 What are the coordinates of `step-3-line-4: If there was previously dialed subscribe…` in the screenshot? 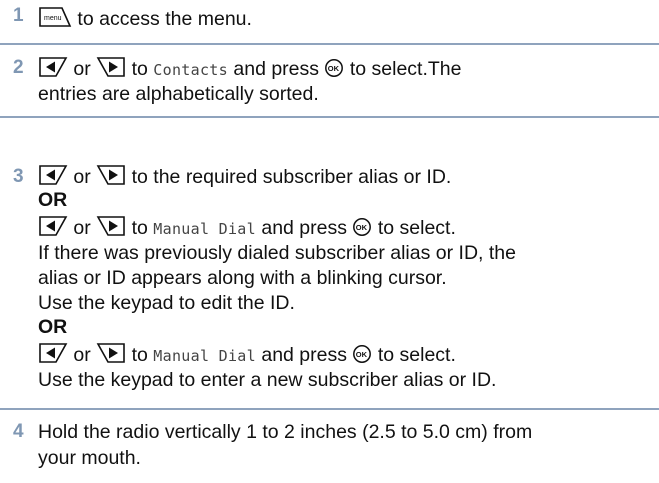 It's located at (277, 253).